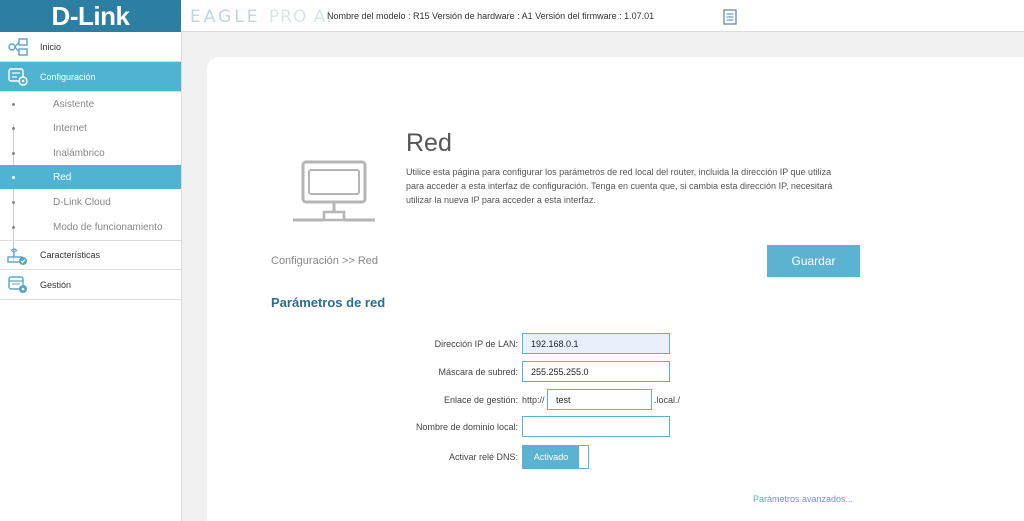  I want to click on dlink-logo: D-Link, so click(90, 16).